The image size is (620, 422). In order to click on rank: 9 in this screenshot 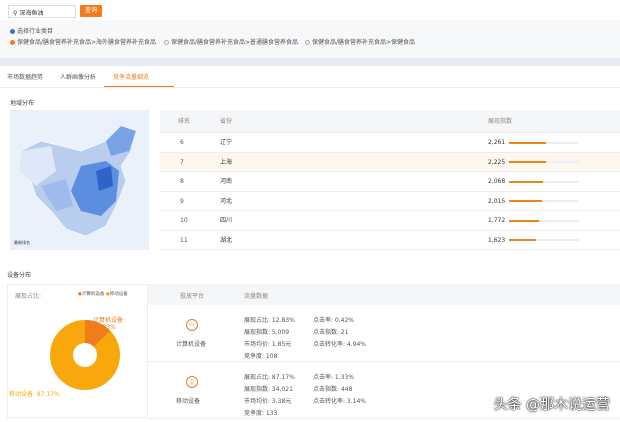, I will do `click(182, 201)`.